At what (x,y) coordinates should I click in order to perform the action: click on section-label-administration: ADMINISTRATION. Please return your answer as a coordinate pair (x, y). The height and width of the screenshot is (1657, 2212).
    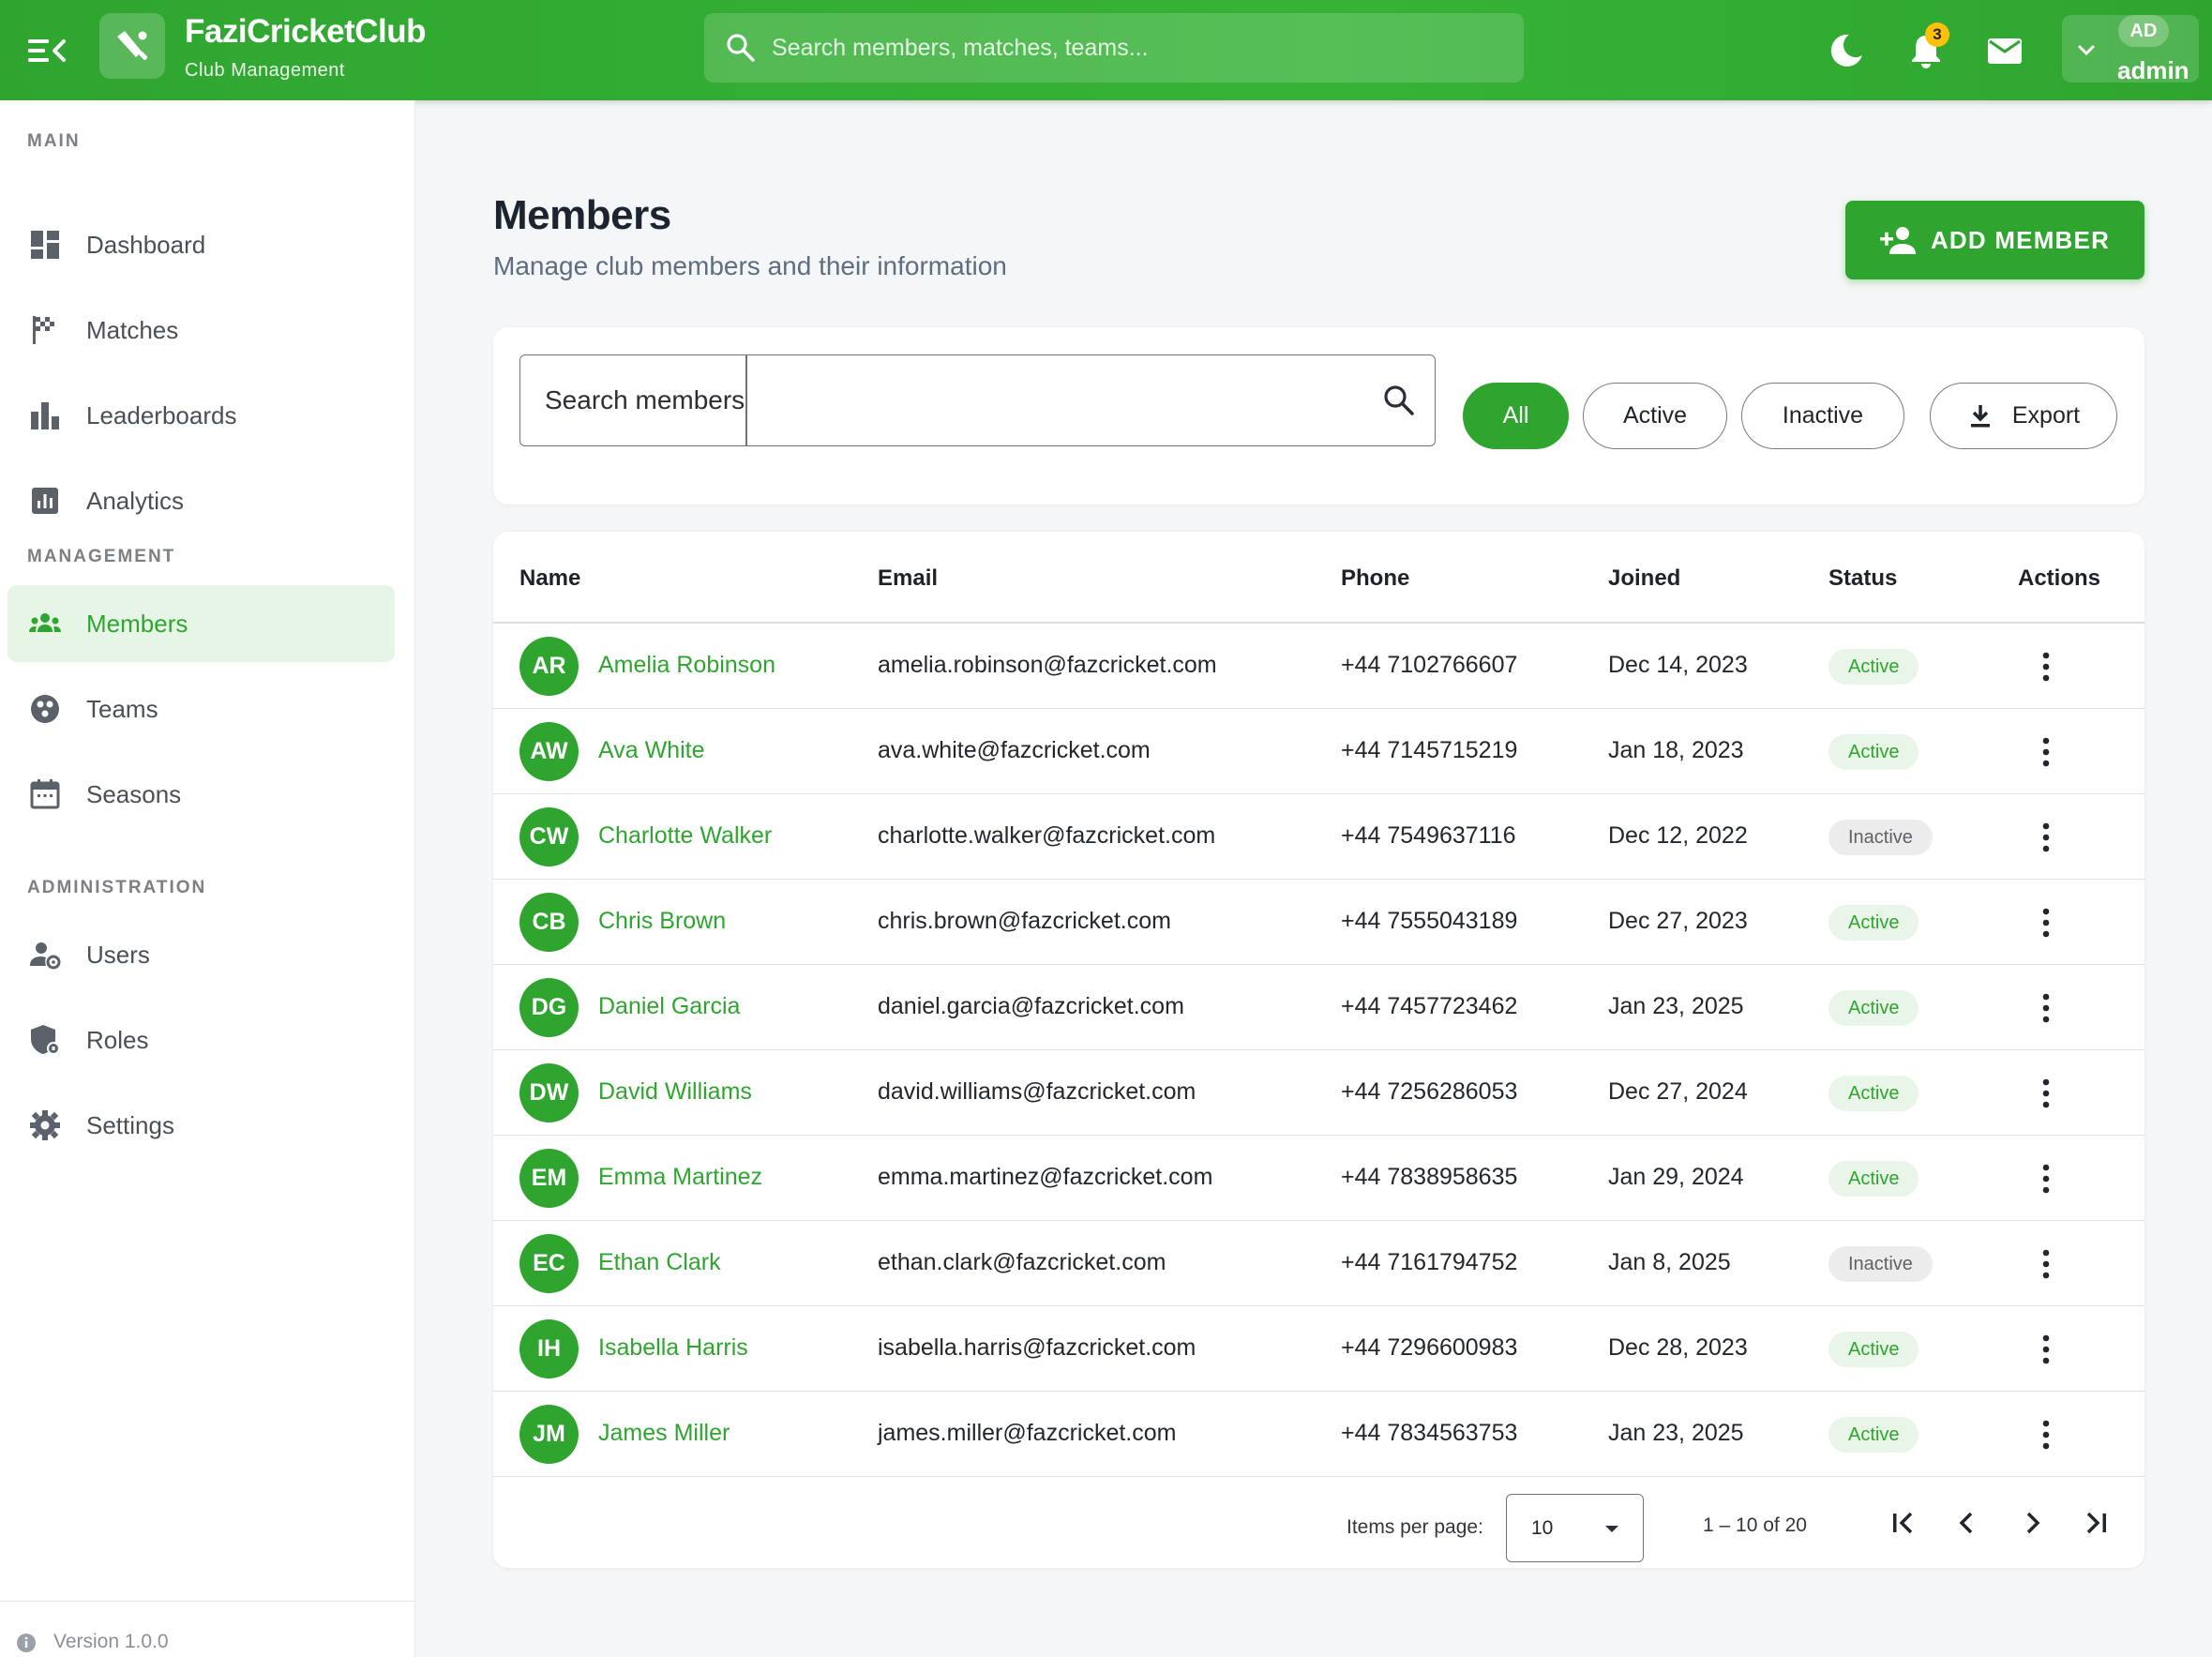
    Looking at the image, I should click on (117, 887).